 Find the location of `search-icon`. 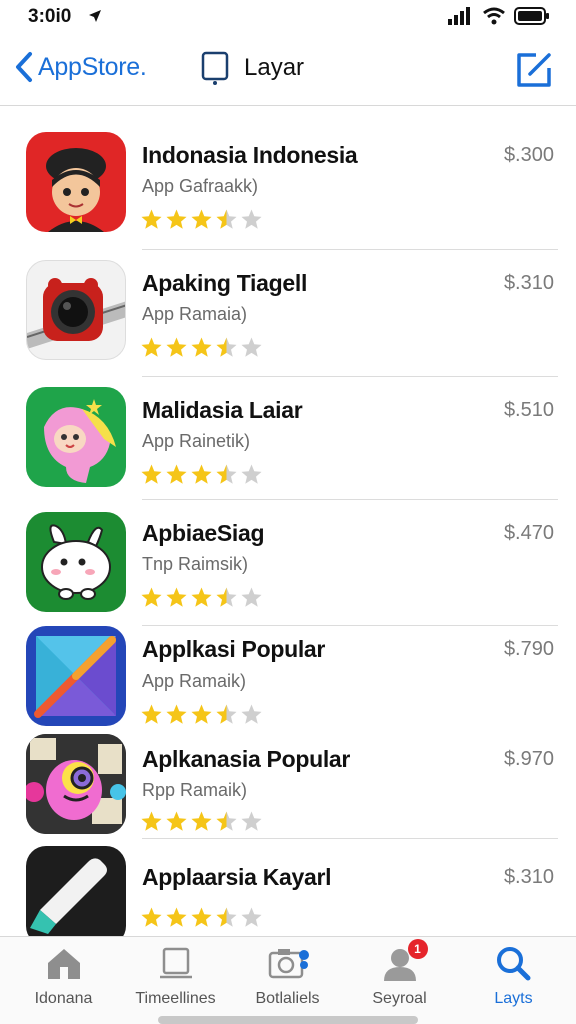

search-icon is located at coordinates (513, 964).